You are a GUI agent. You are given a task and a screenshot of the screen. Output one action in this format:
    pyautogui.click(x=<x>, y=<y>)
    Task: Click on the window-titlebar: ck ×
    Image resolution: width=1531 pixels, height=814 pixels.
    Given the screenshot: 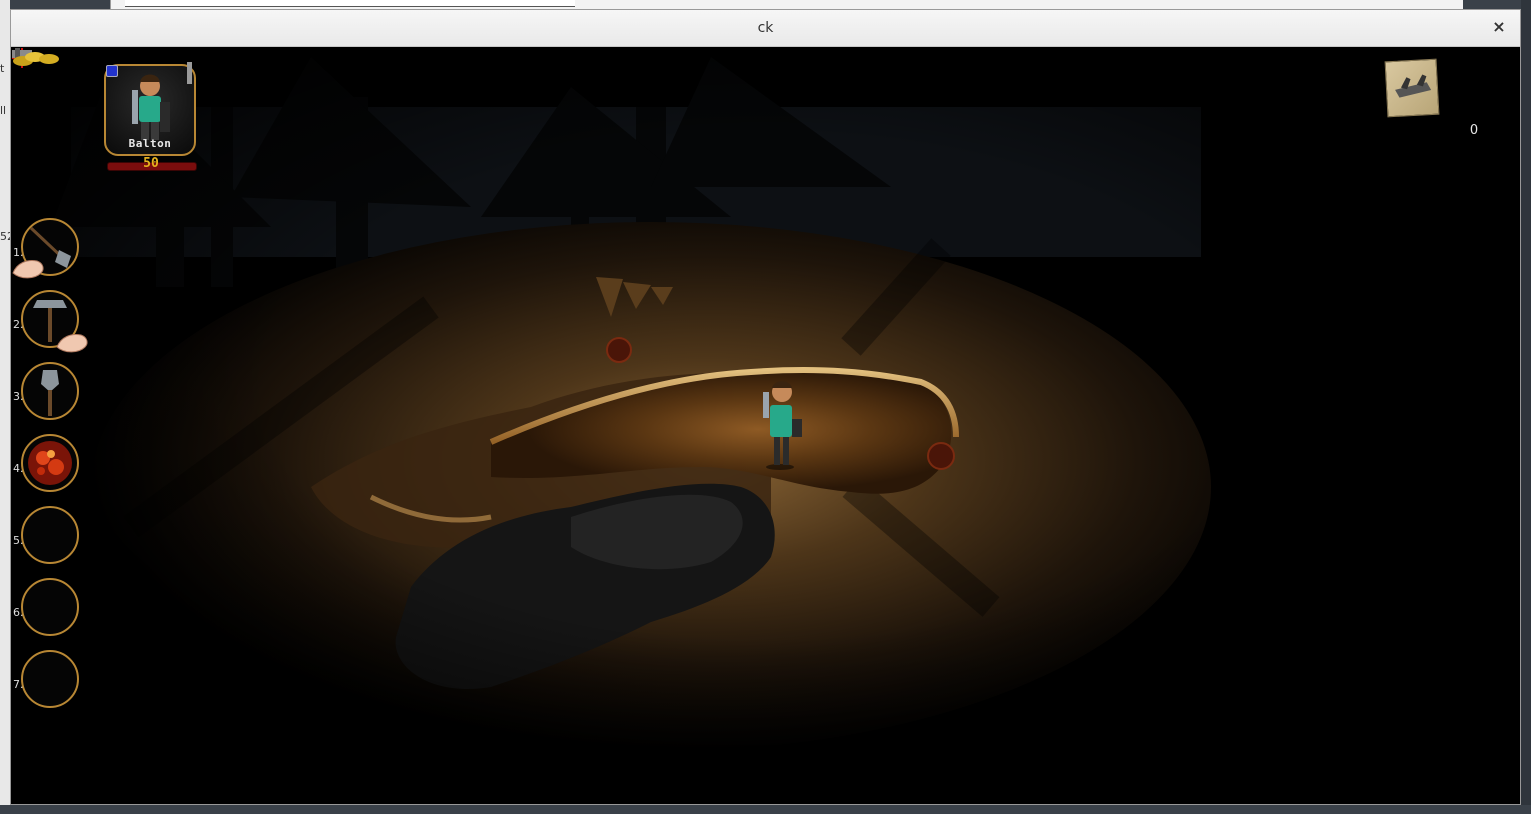 What is the action you would take?
    pyautogui.click(x=765, y=28)
    